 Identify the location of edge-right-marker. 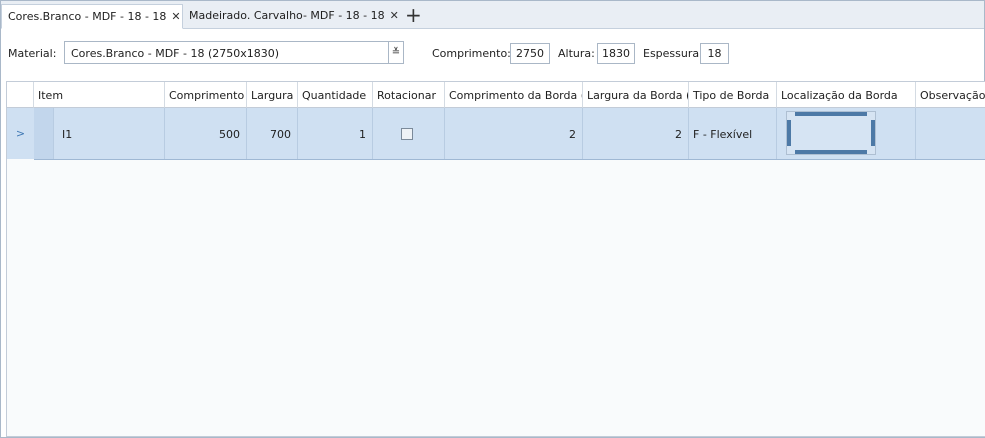
(873, 133).